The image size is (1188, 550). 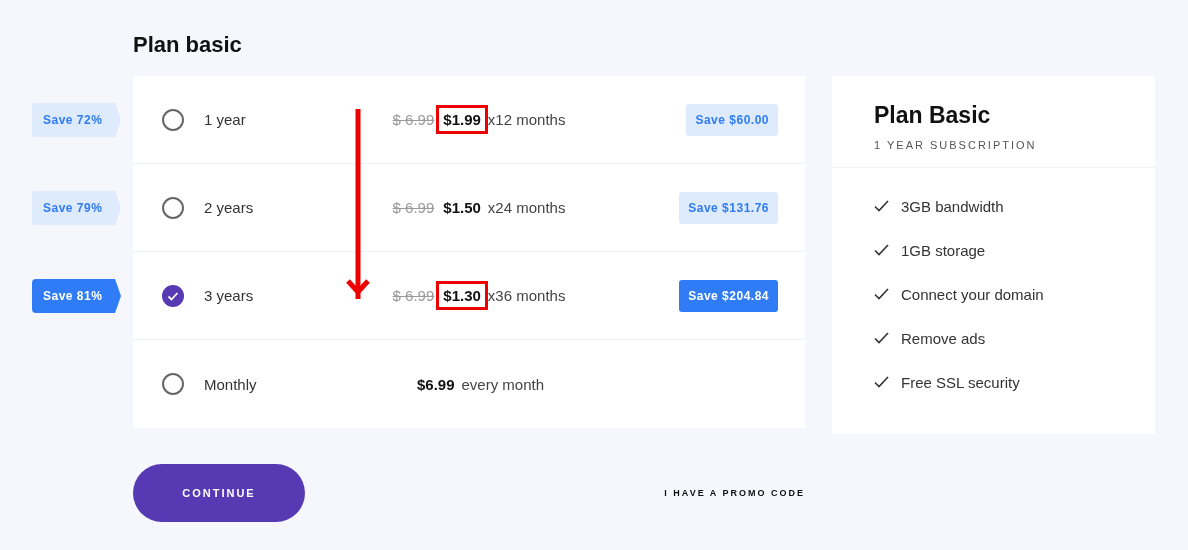 I want to click on plan-label: Monthly, so click(x=231, y=384).